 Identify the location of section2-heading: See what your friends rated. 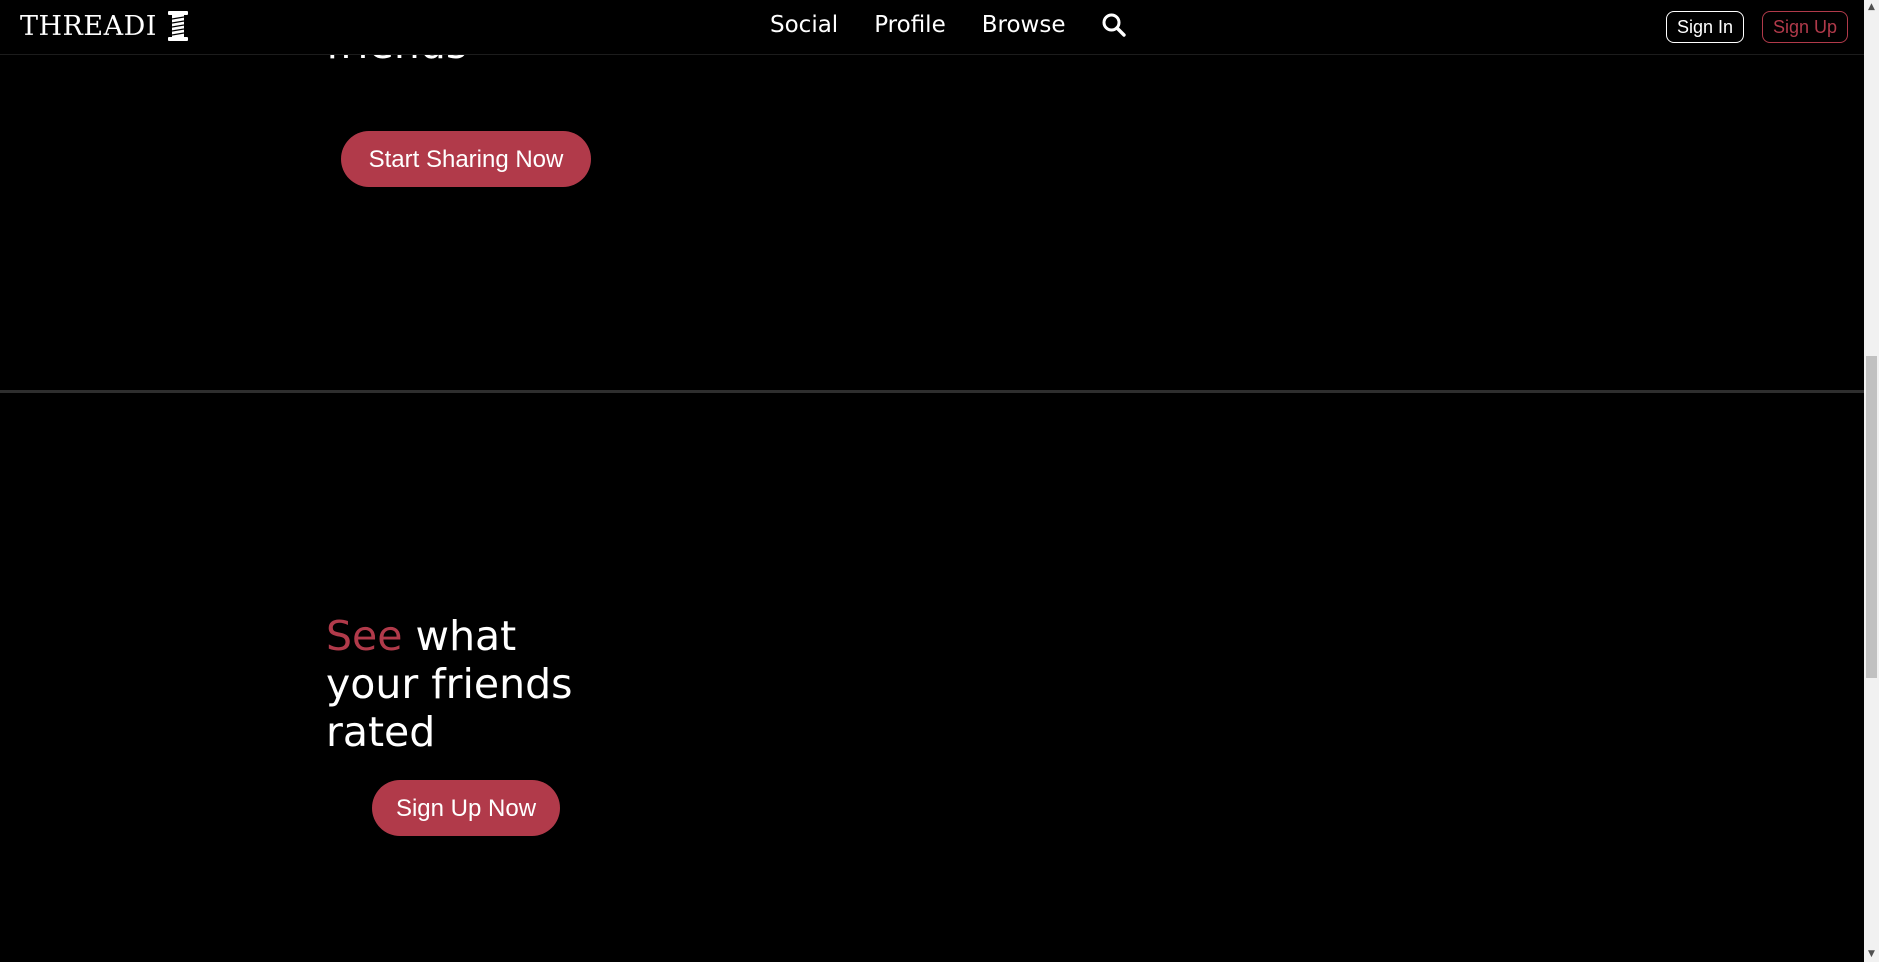
(456, 684).